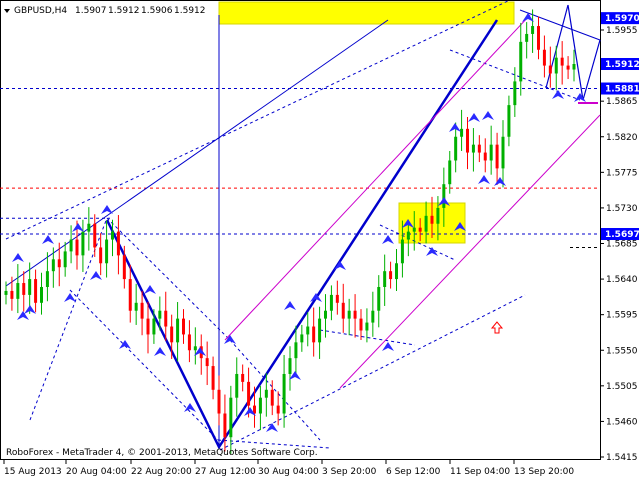 This screenshot has width=640, height=480. I want to click on y-tick-label-0: 1.5955, so click(622, 31).